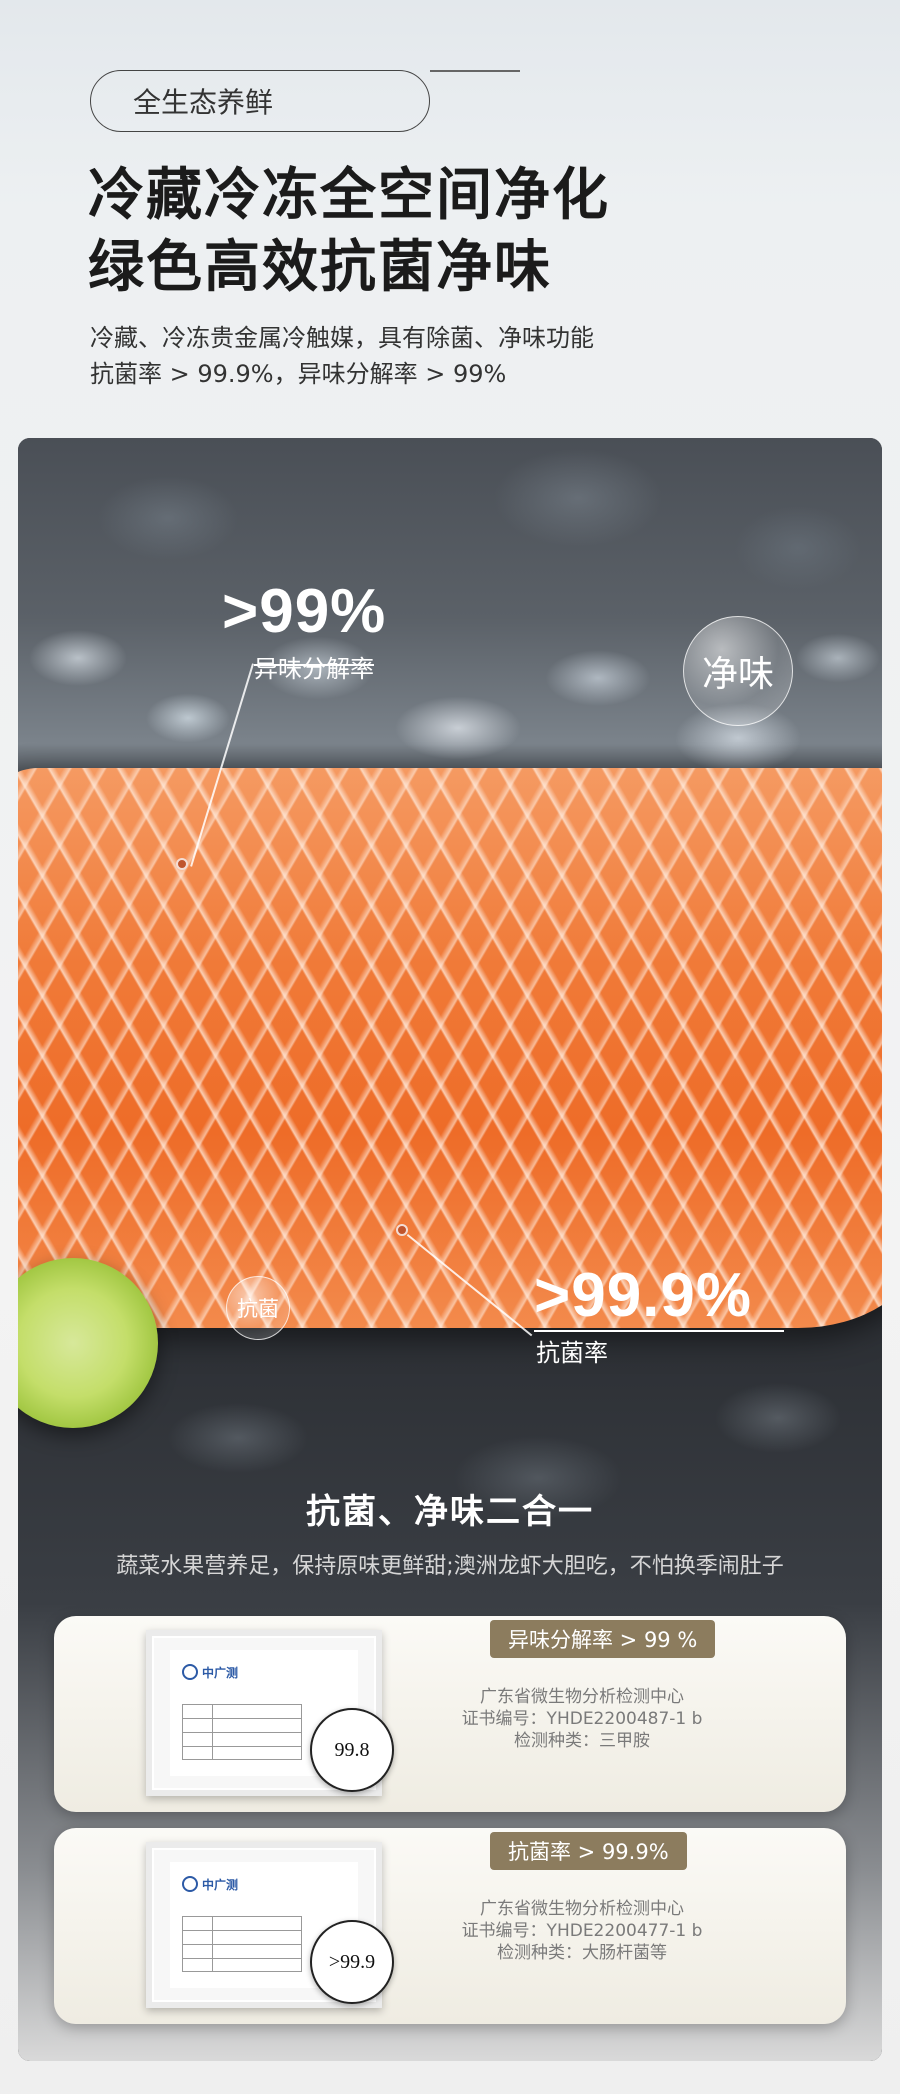 The height and width of the screenshot is (2094, 900). I want to click on certificate-tag: 抗菌率 > 99.9%, so click(588, 1851).